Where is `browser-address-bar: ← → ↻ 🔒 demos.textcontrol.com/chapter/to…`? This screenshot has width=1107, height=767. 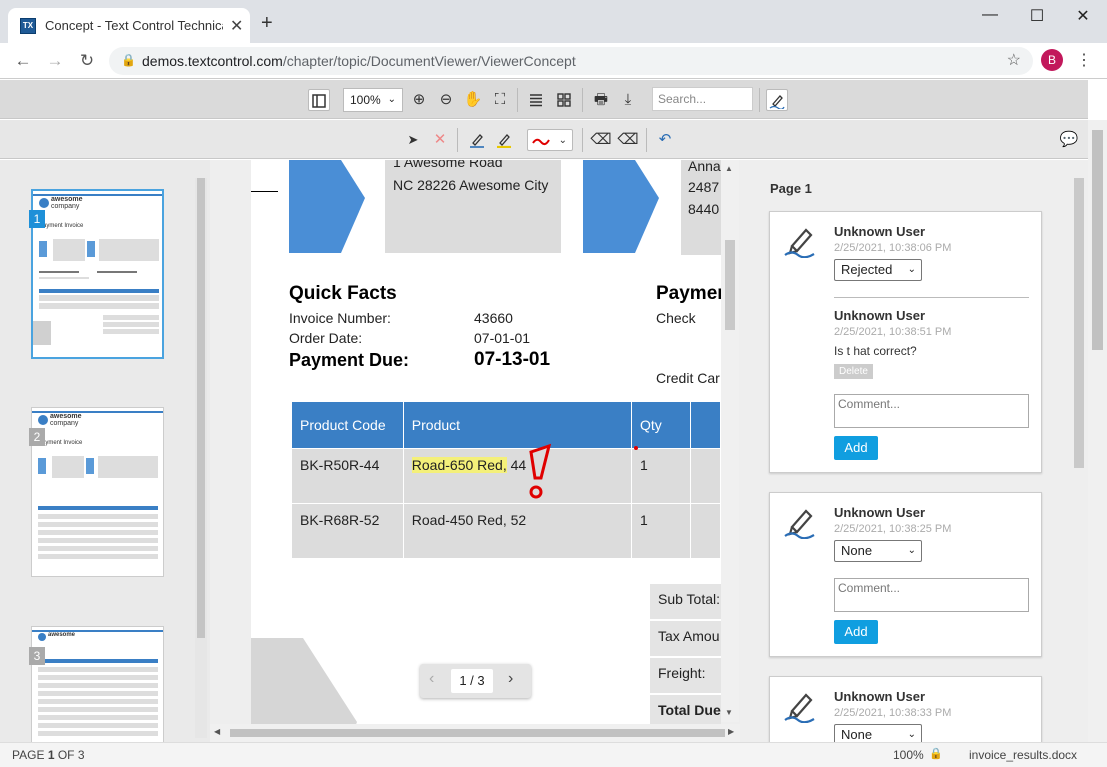
browser-address-bar: ← → ↻ 🔒 demos.textcontrol.com/chapter/to… is located at coordinates (553, 61).